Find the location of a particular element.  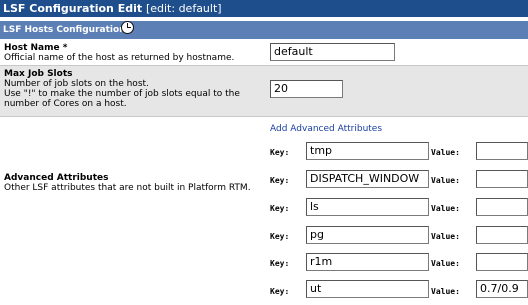

attribute-value-input: 0.7/0.9 is located at coordinates (502, 289).